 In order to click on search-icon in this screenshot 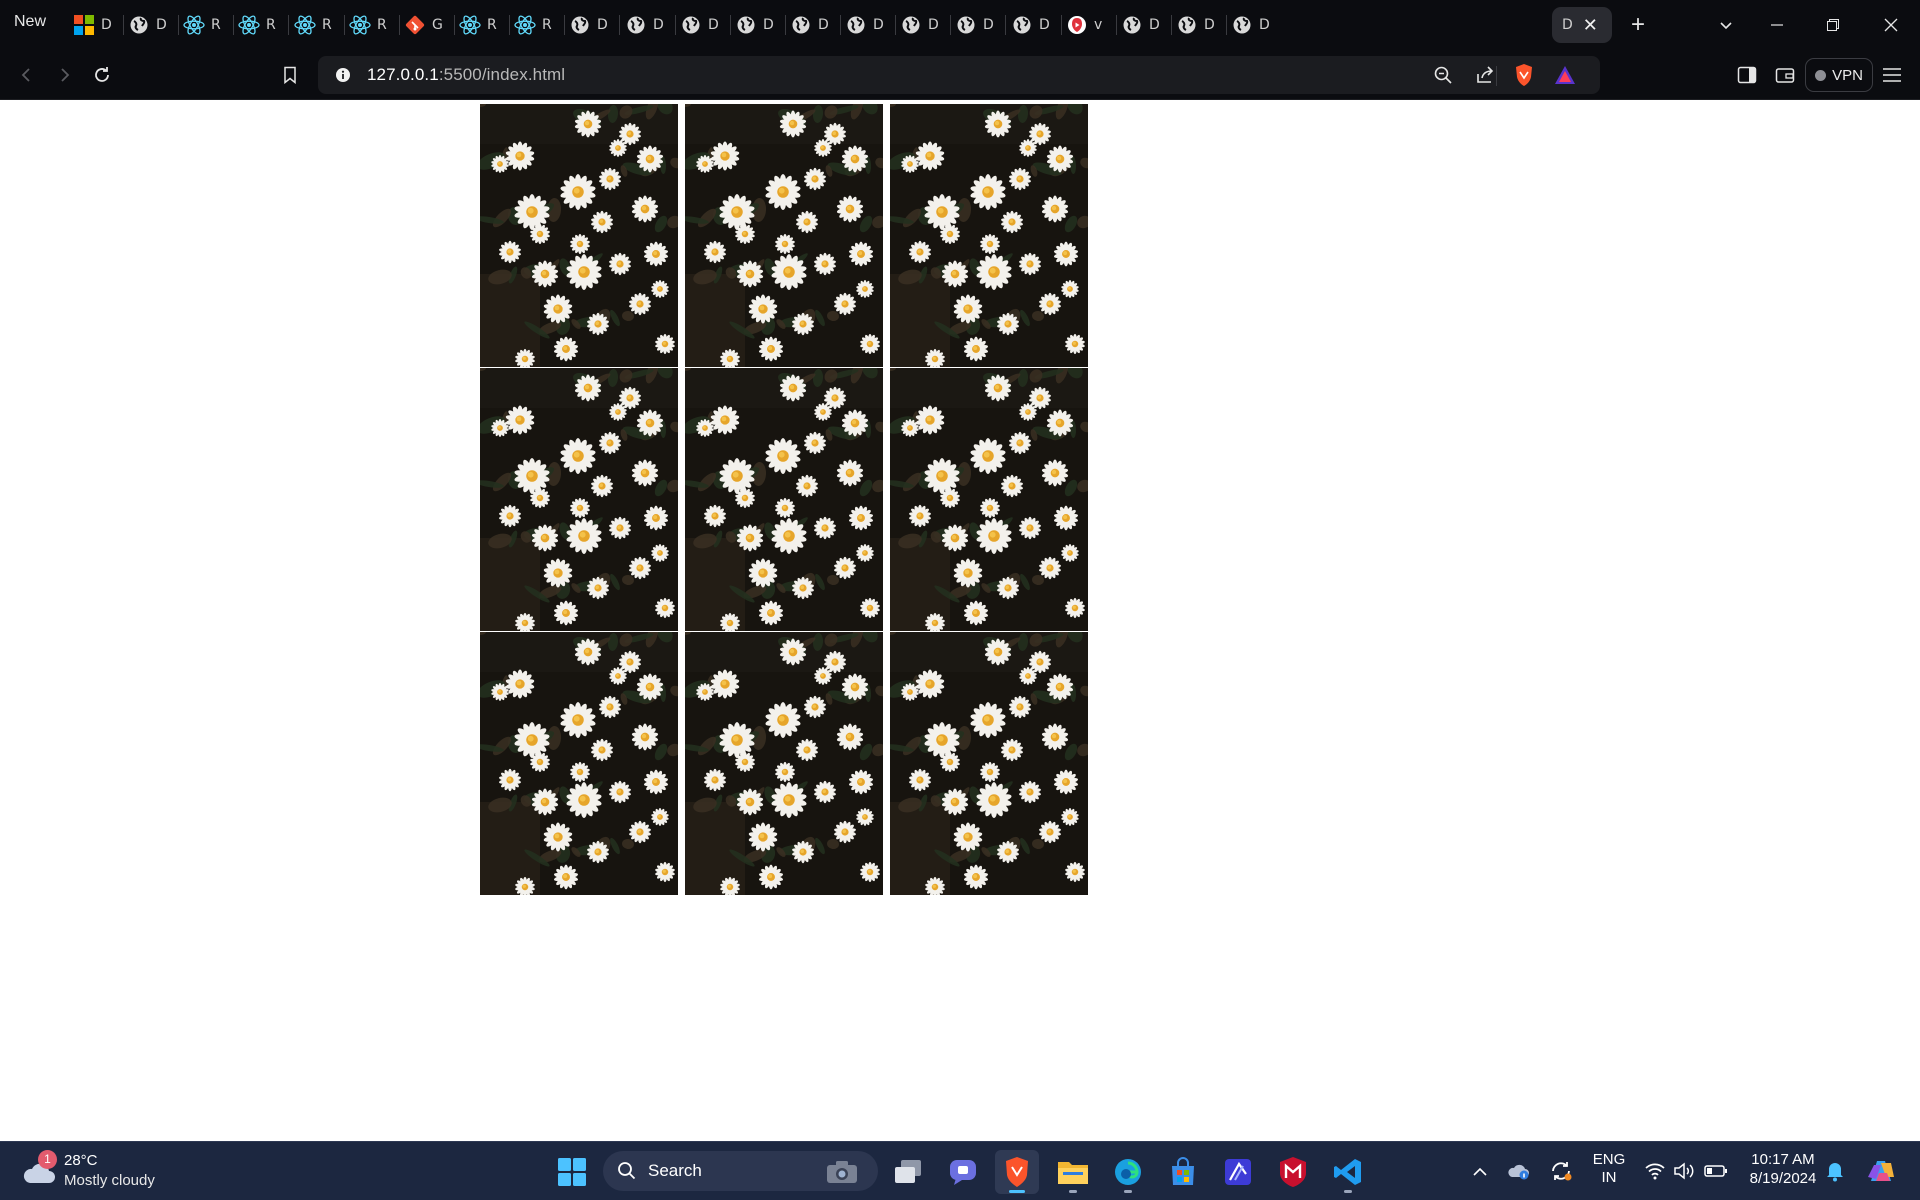, I will do `click(627, 1171)`.